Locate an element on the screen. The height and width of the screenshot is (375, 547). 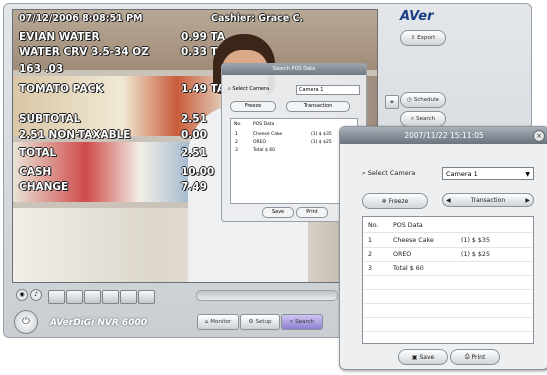
tab-monitor: ⌂ Monitor is located at coordinates (218, 322).